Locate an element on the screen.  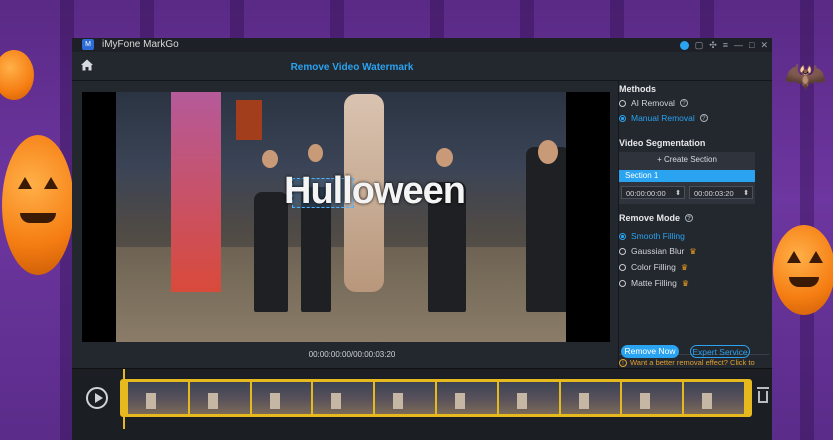
settings-icon: ✣ is located at coordinates (713, 45).